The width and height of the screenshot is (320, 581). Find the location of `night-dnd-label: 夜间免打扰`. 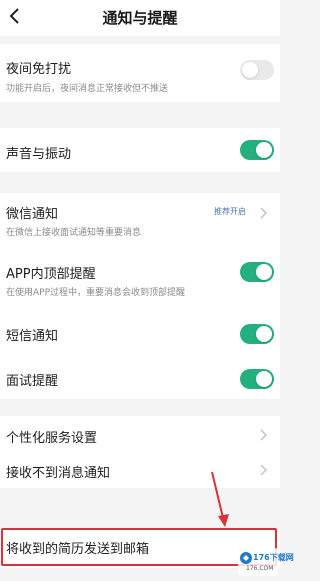

night-dnd-label: 夜间免打扰 is located at coordinates (39, 69).